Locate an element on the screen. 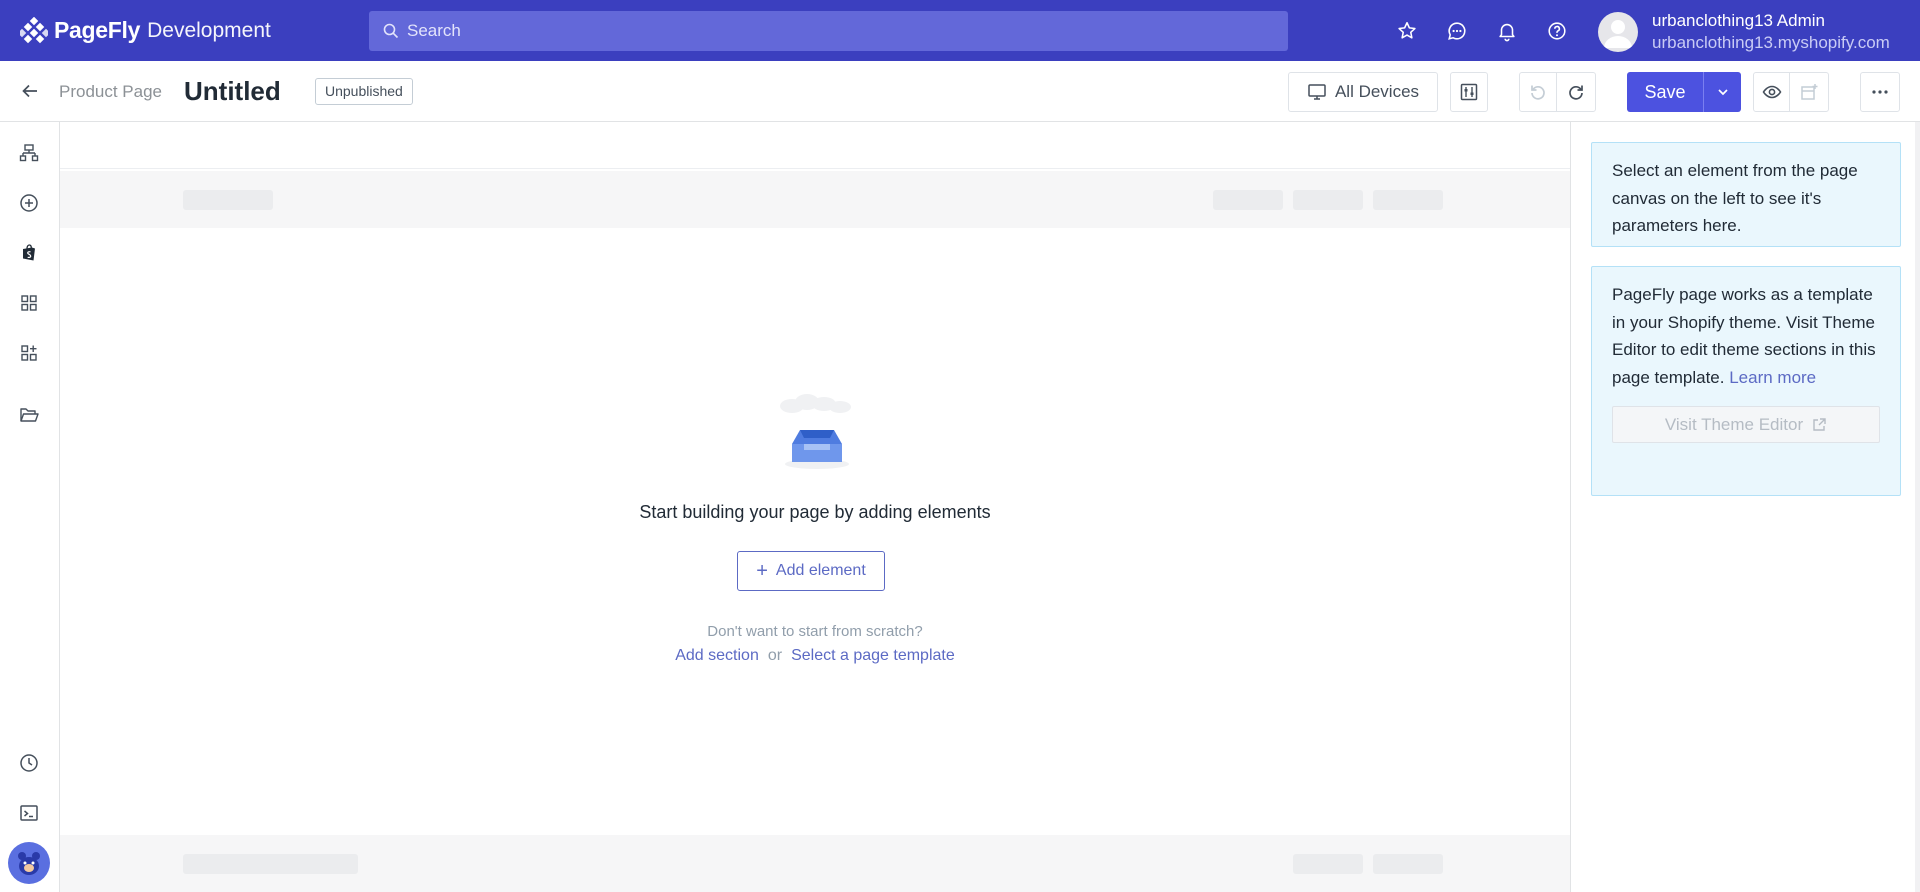 The height and width of the screenshot is (892, 1920). undo-button is located at coordinates (1538, 92).